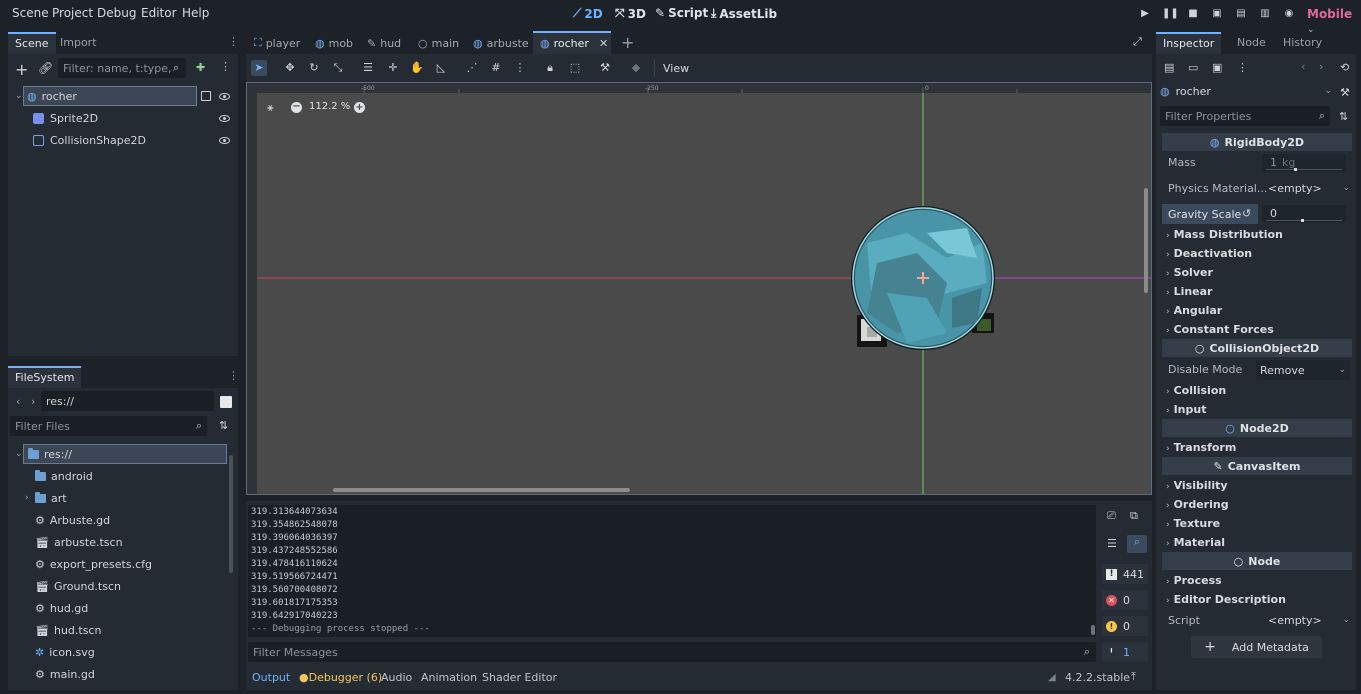 The image size is (1361, 694). What do you see at coordinates (681, 13) in the screenshot?
I see `mode-script-button: ✎ Script` at bounding box center [681, 13].